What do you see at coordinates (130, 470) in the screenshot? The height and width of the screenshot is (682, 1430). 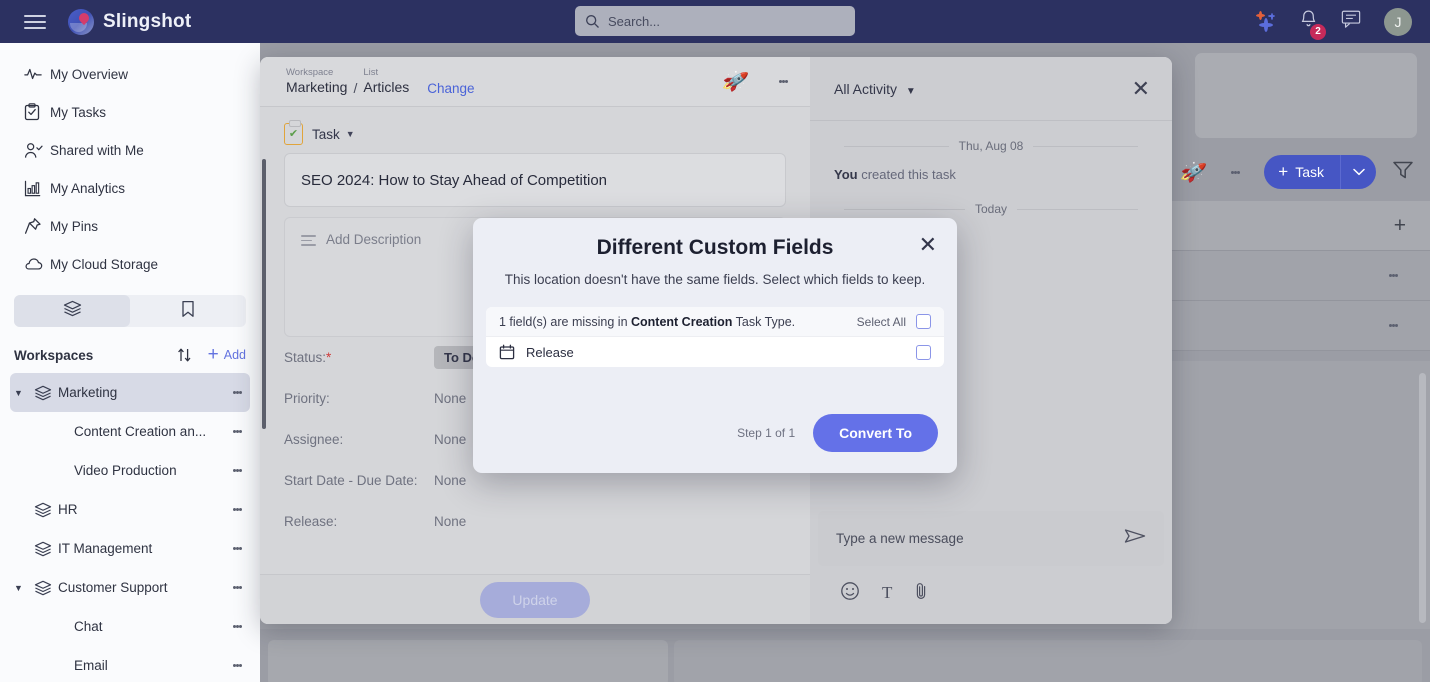 I see `workspace-item-video-production: Video Production` at bounding box center [130, 470].